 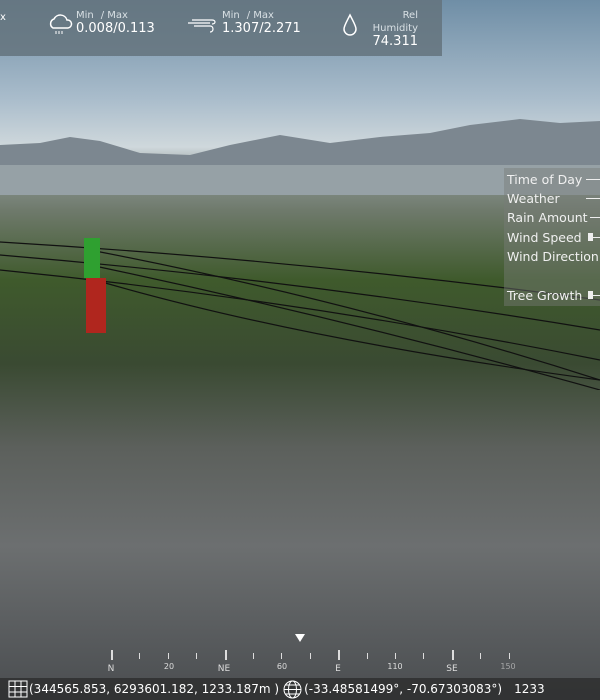 I want to click on wind-stat: Min / Max 1.307/2.271, so click(x=261, y=23).